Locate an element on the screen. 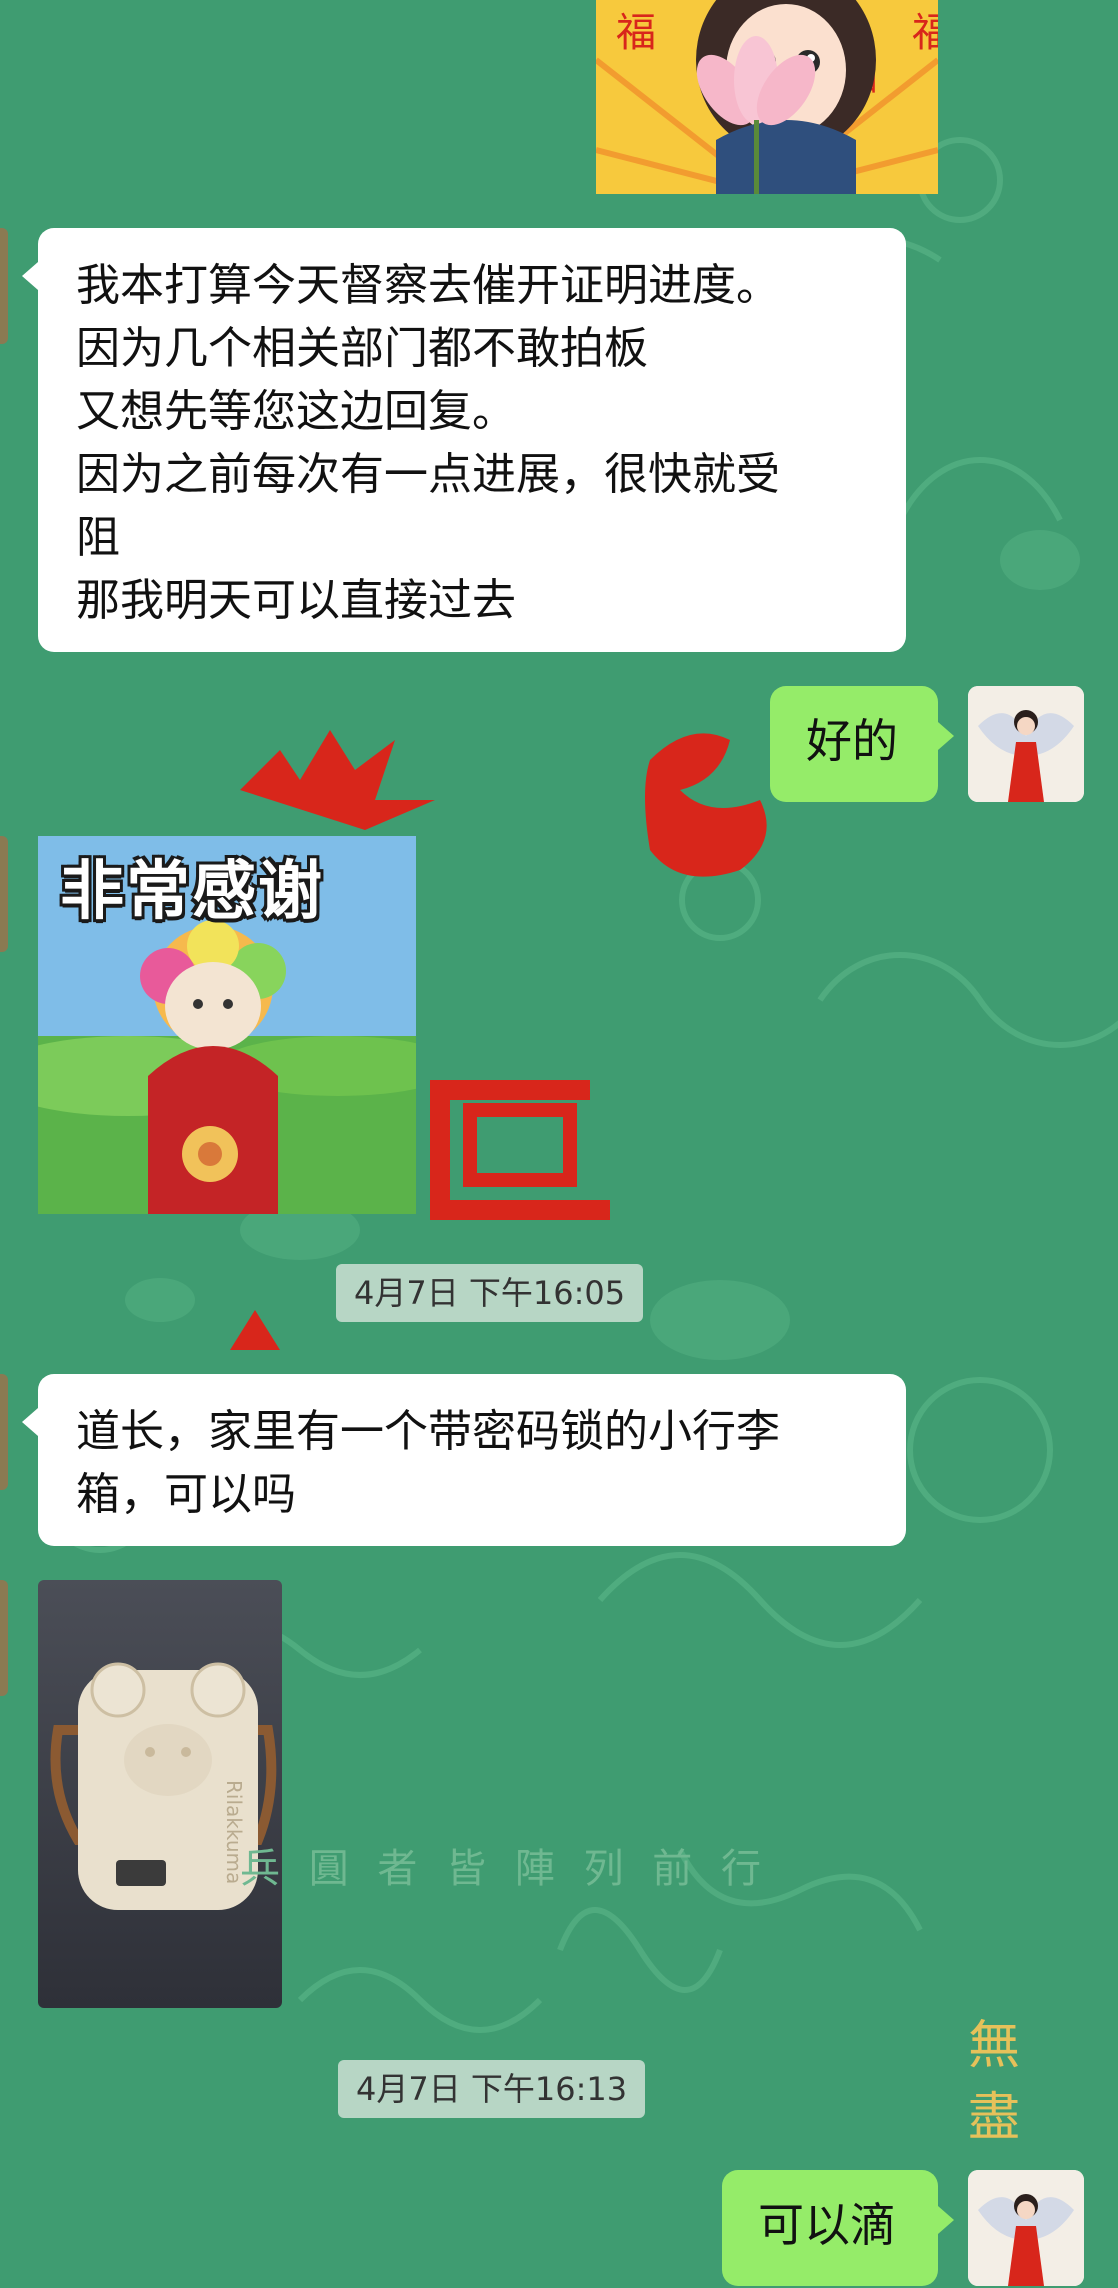  timestamp: 4月7日 下午16:13 is located at coordinates (492, 2089).